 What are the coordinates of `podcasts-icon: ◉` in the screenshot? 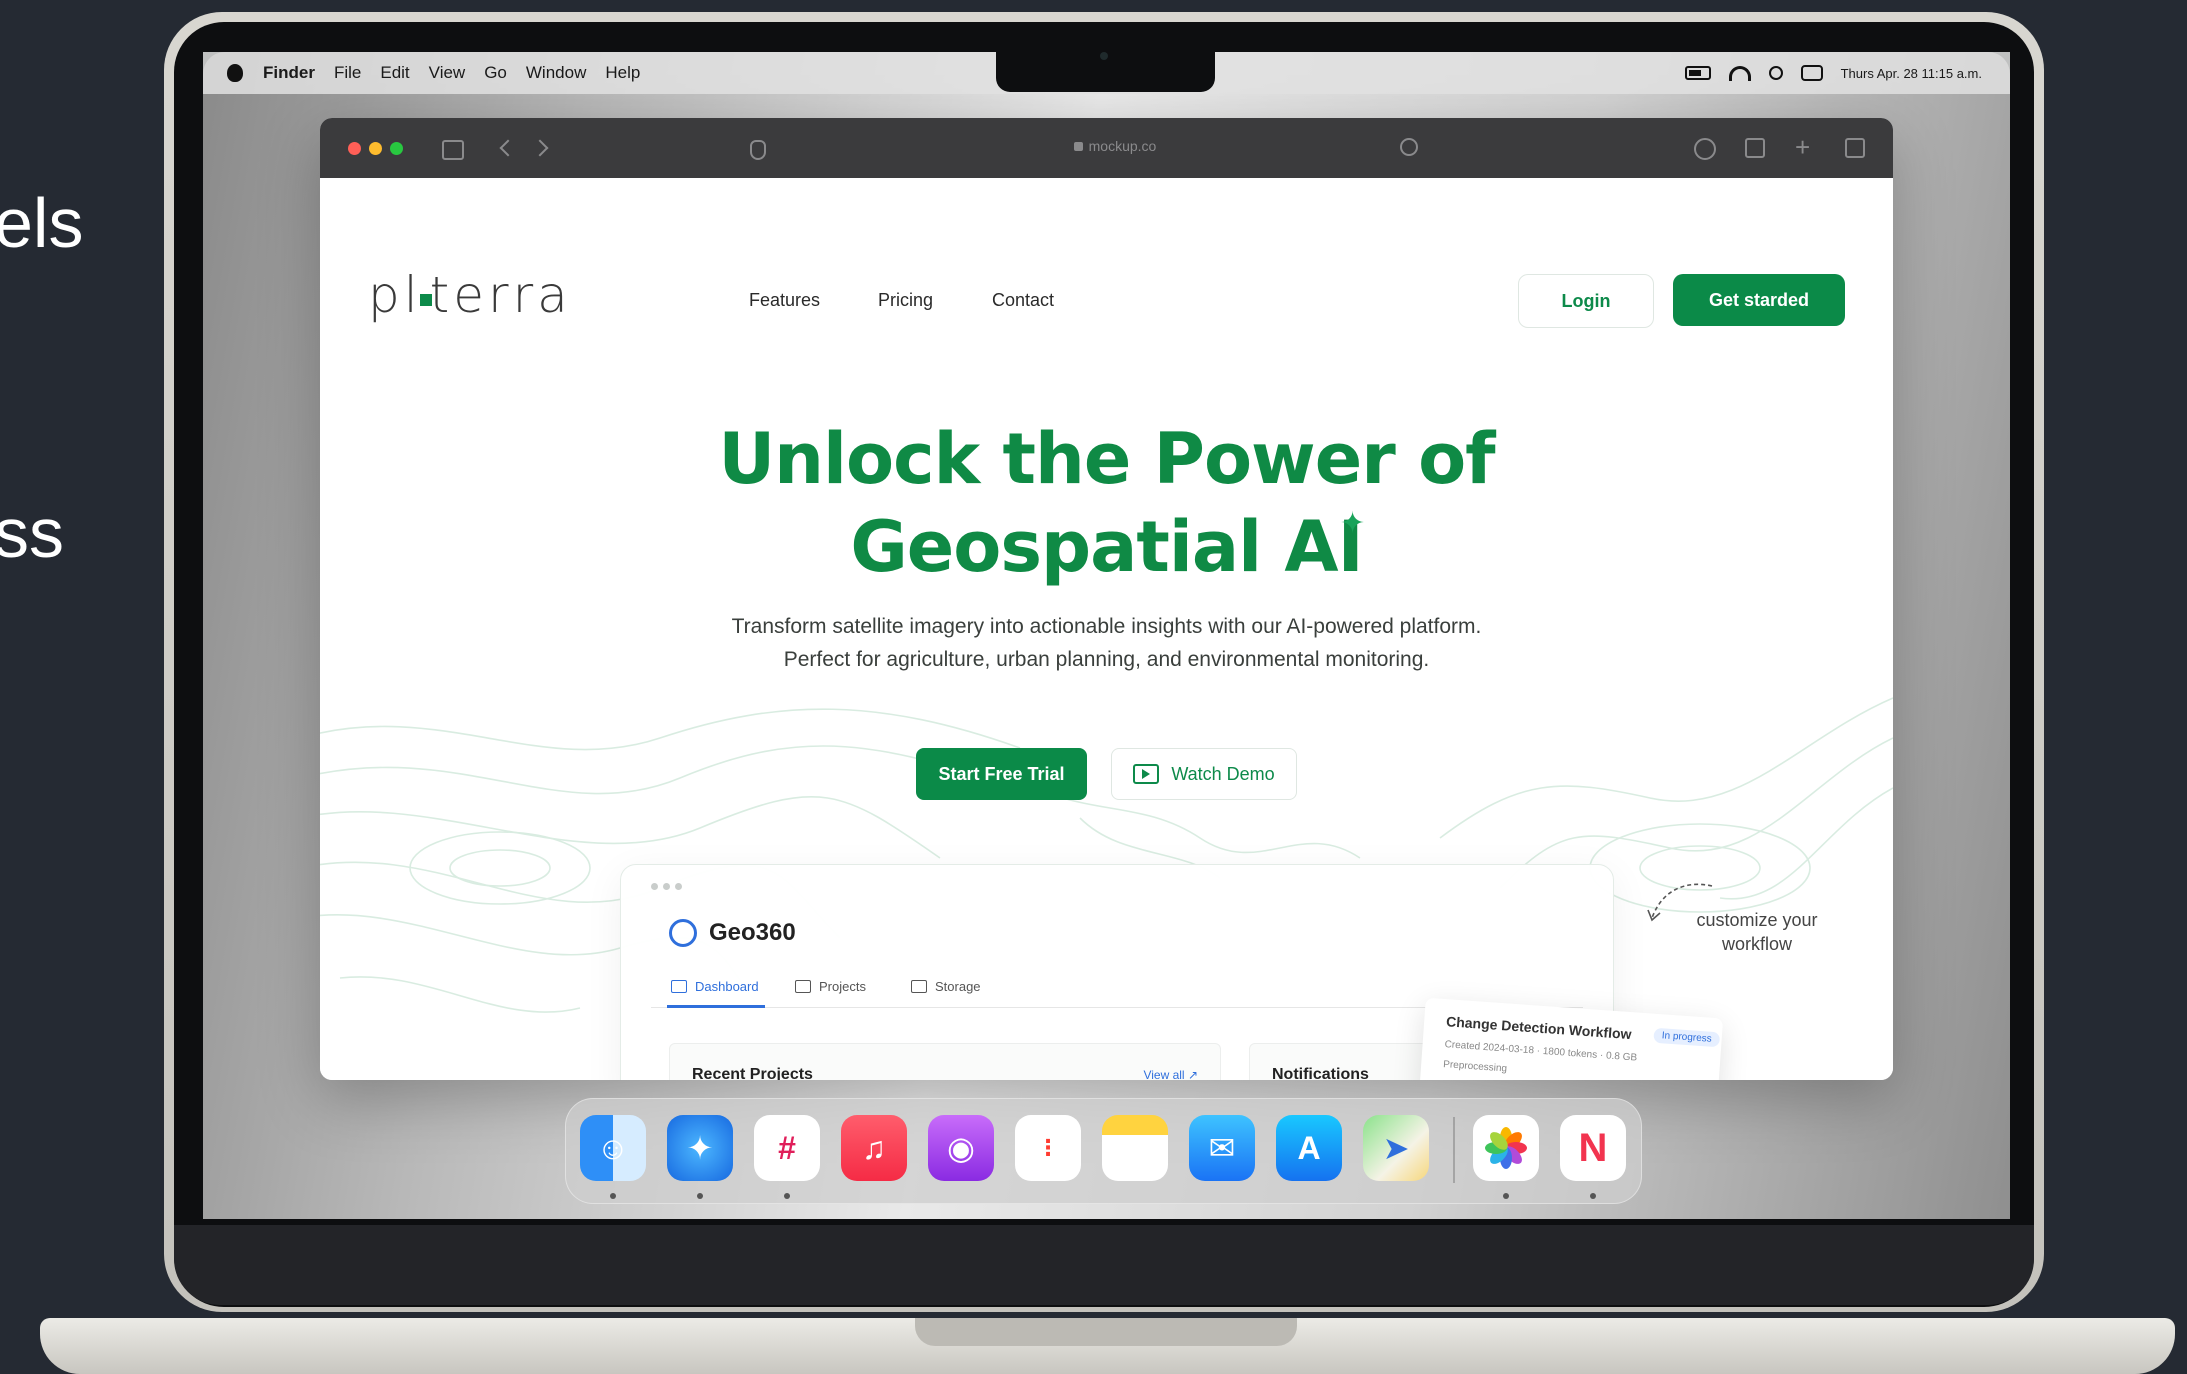 It's located at (961, 1148).